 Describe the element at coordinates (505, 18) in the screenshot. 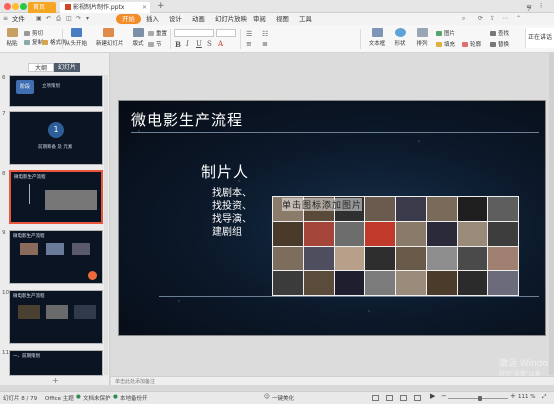

I see `more-menu-icon: ⋯` at that location.